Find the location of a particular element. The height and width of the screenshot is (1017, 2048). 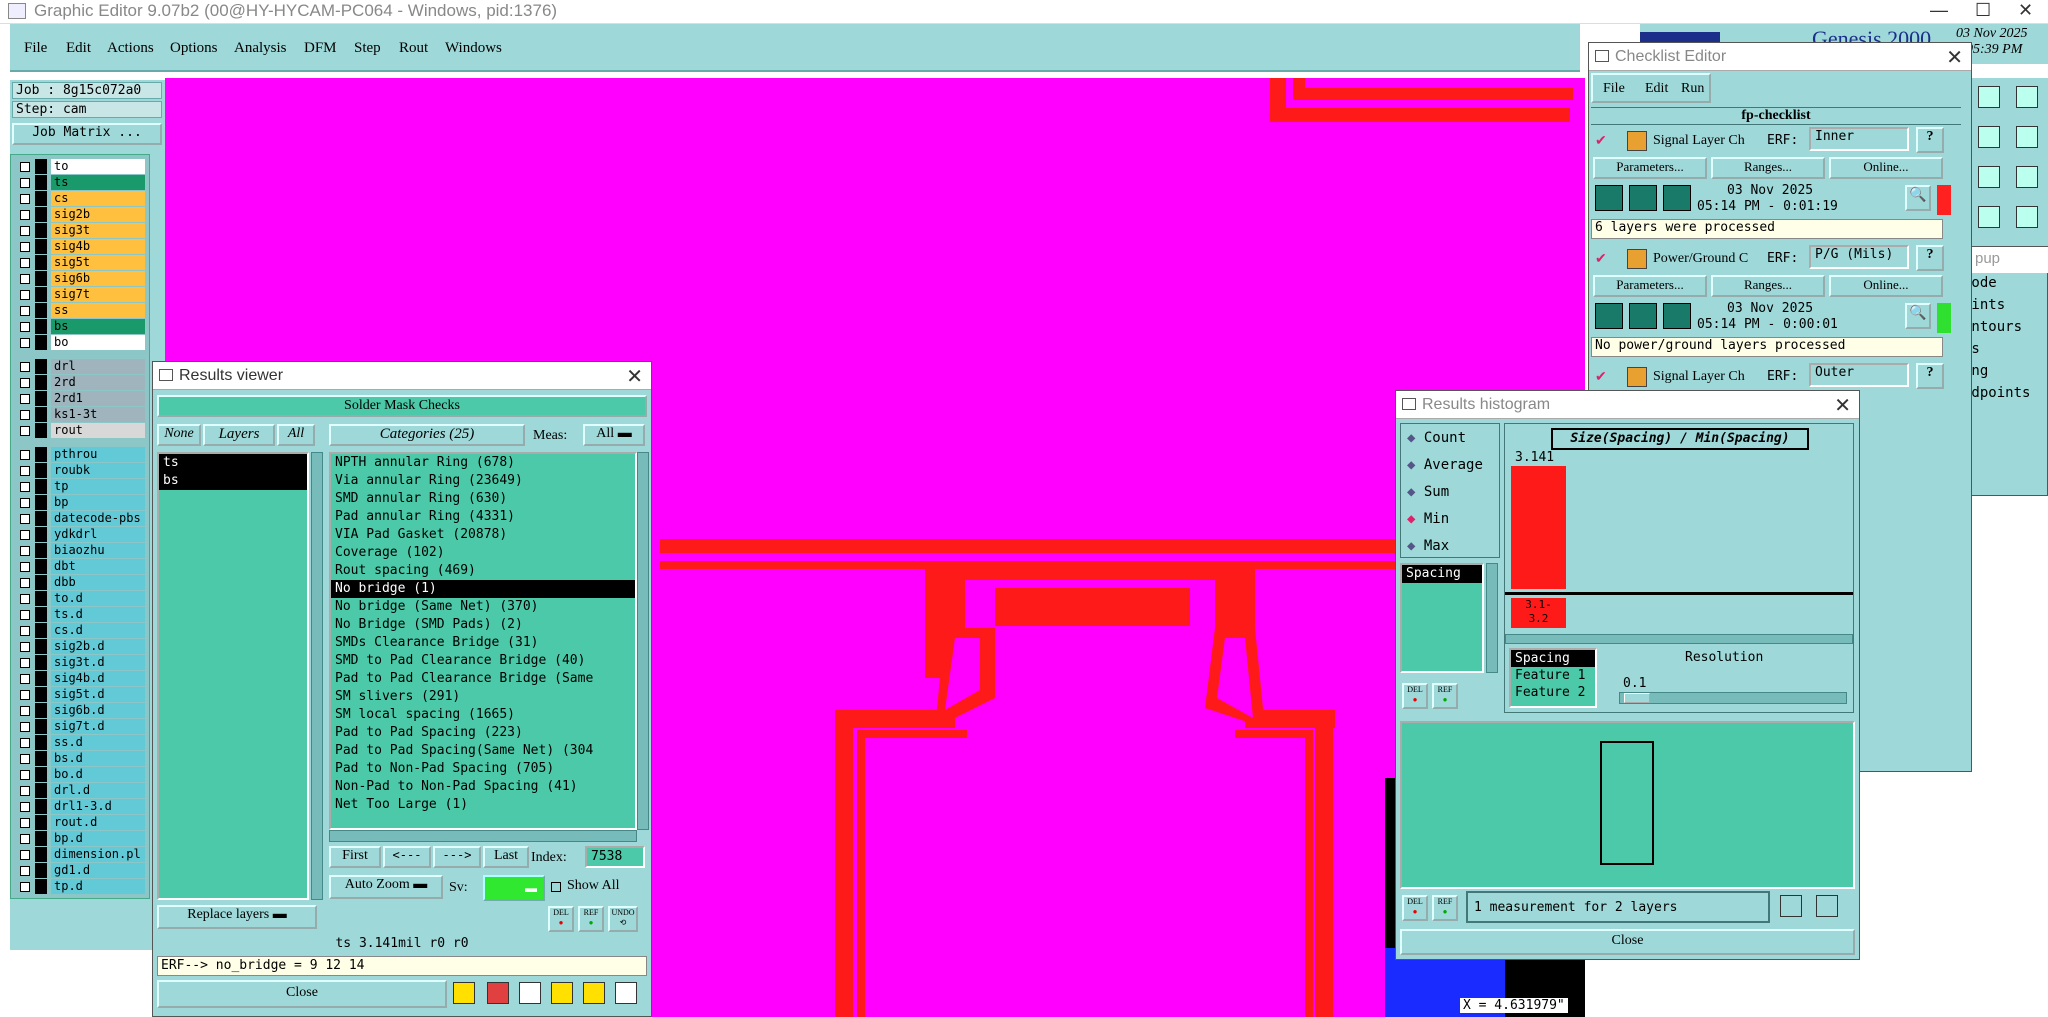

mode-radio: ◆ Average is located at coordinates (1445, 465).